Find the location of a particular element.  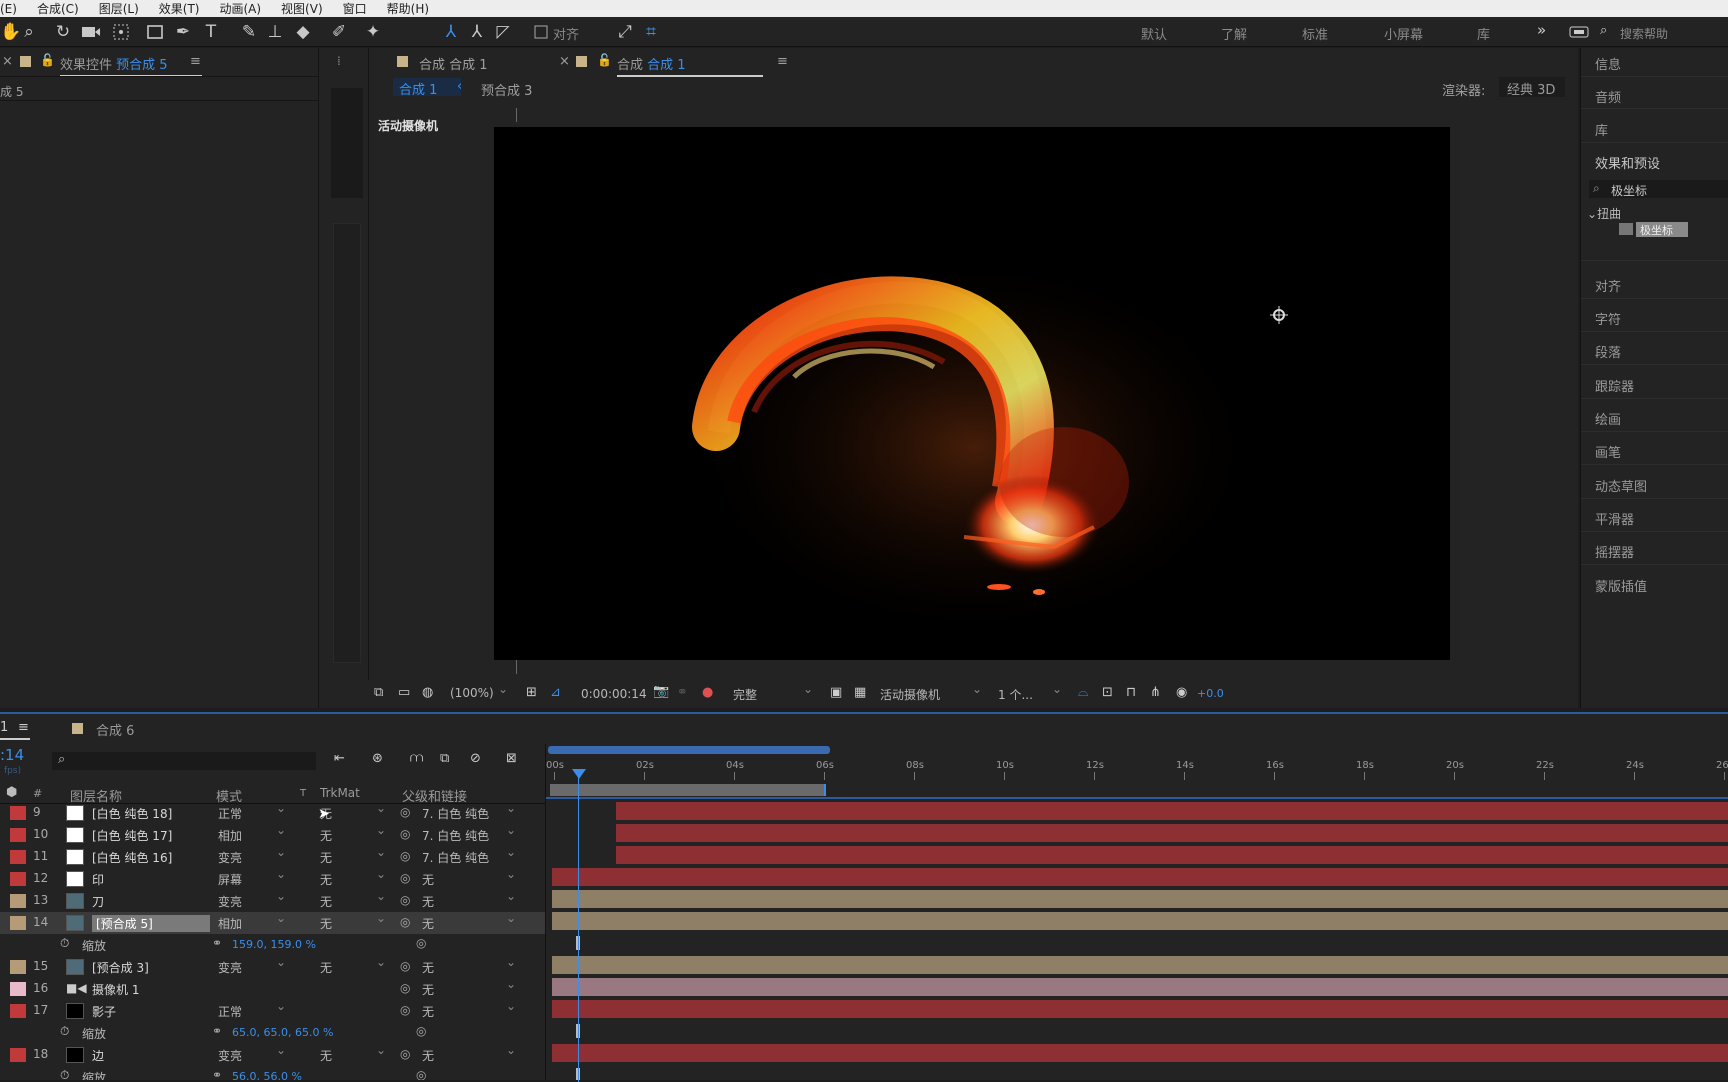

eraser-tool-icon: ◆ is located at coordinates (303, 32).